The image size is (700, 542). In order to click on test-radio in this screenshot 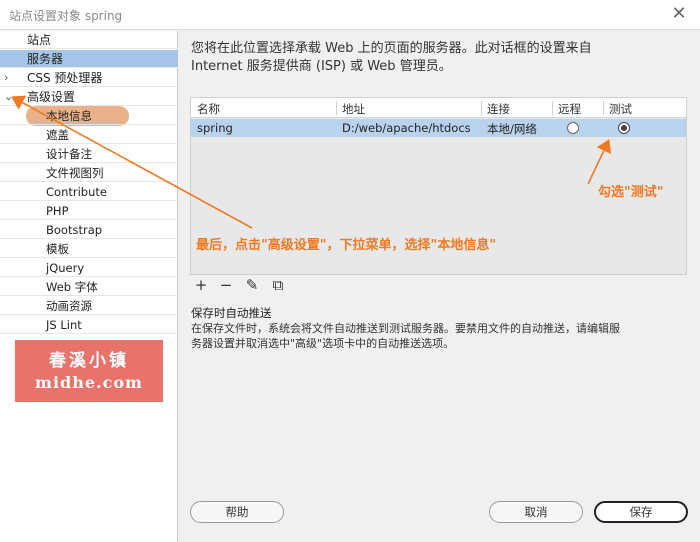, I will do `click(624, 128)`.